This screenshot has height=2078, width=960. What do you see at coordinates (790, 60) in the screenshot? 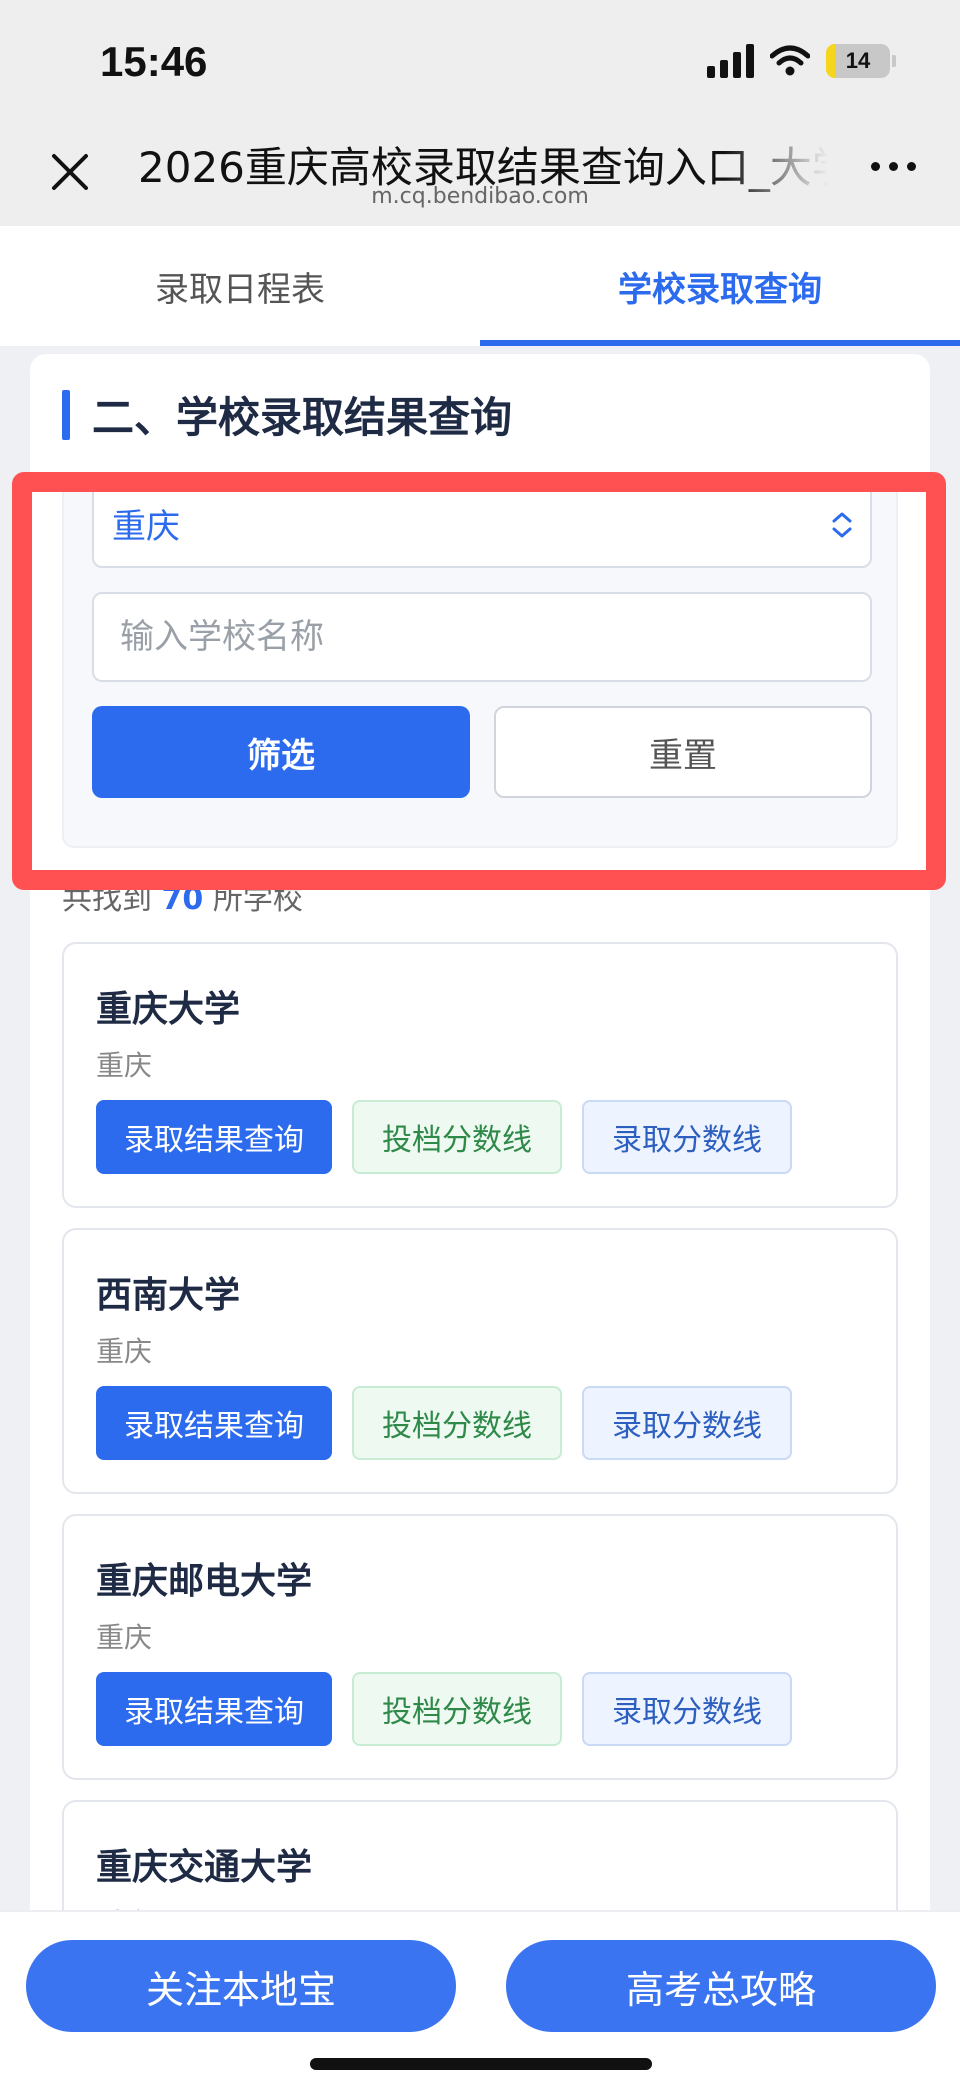
I see `wifi-icon` at bounding box center [790, 60].